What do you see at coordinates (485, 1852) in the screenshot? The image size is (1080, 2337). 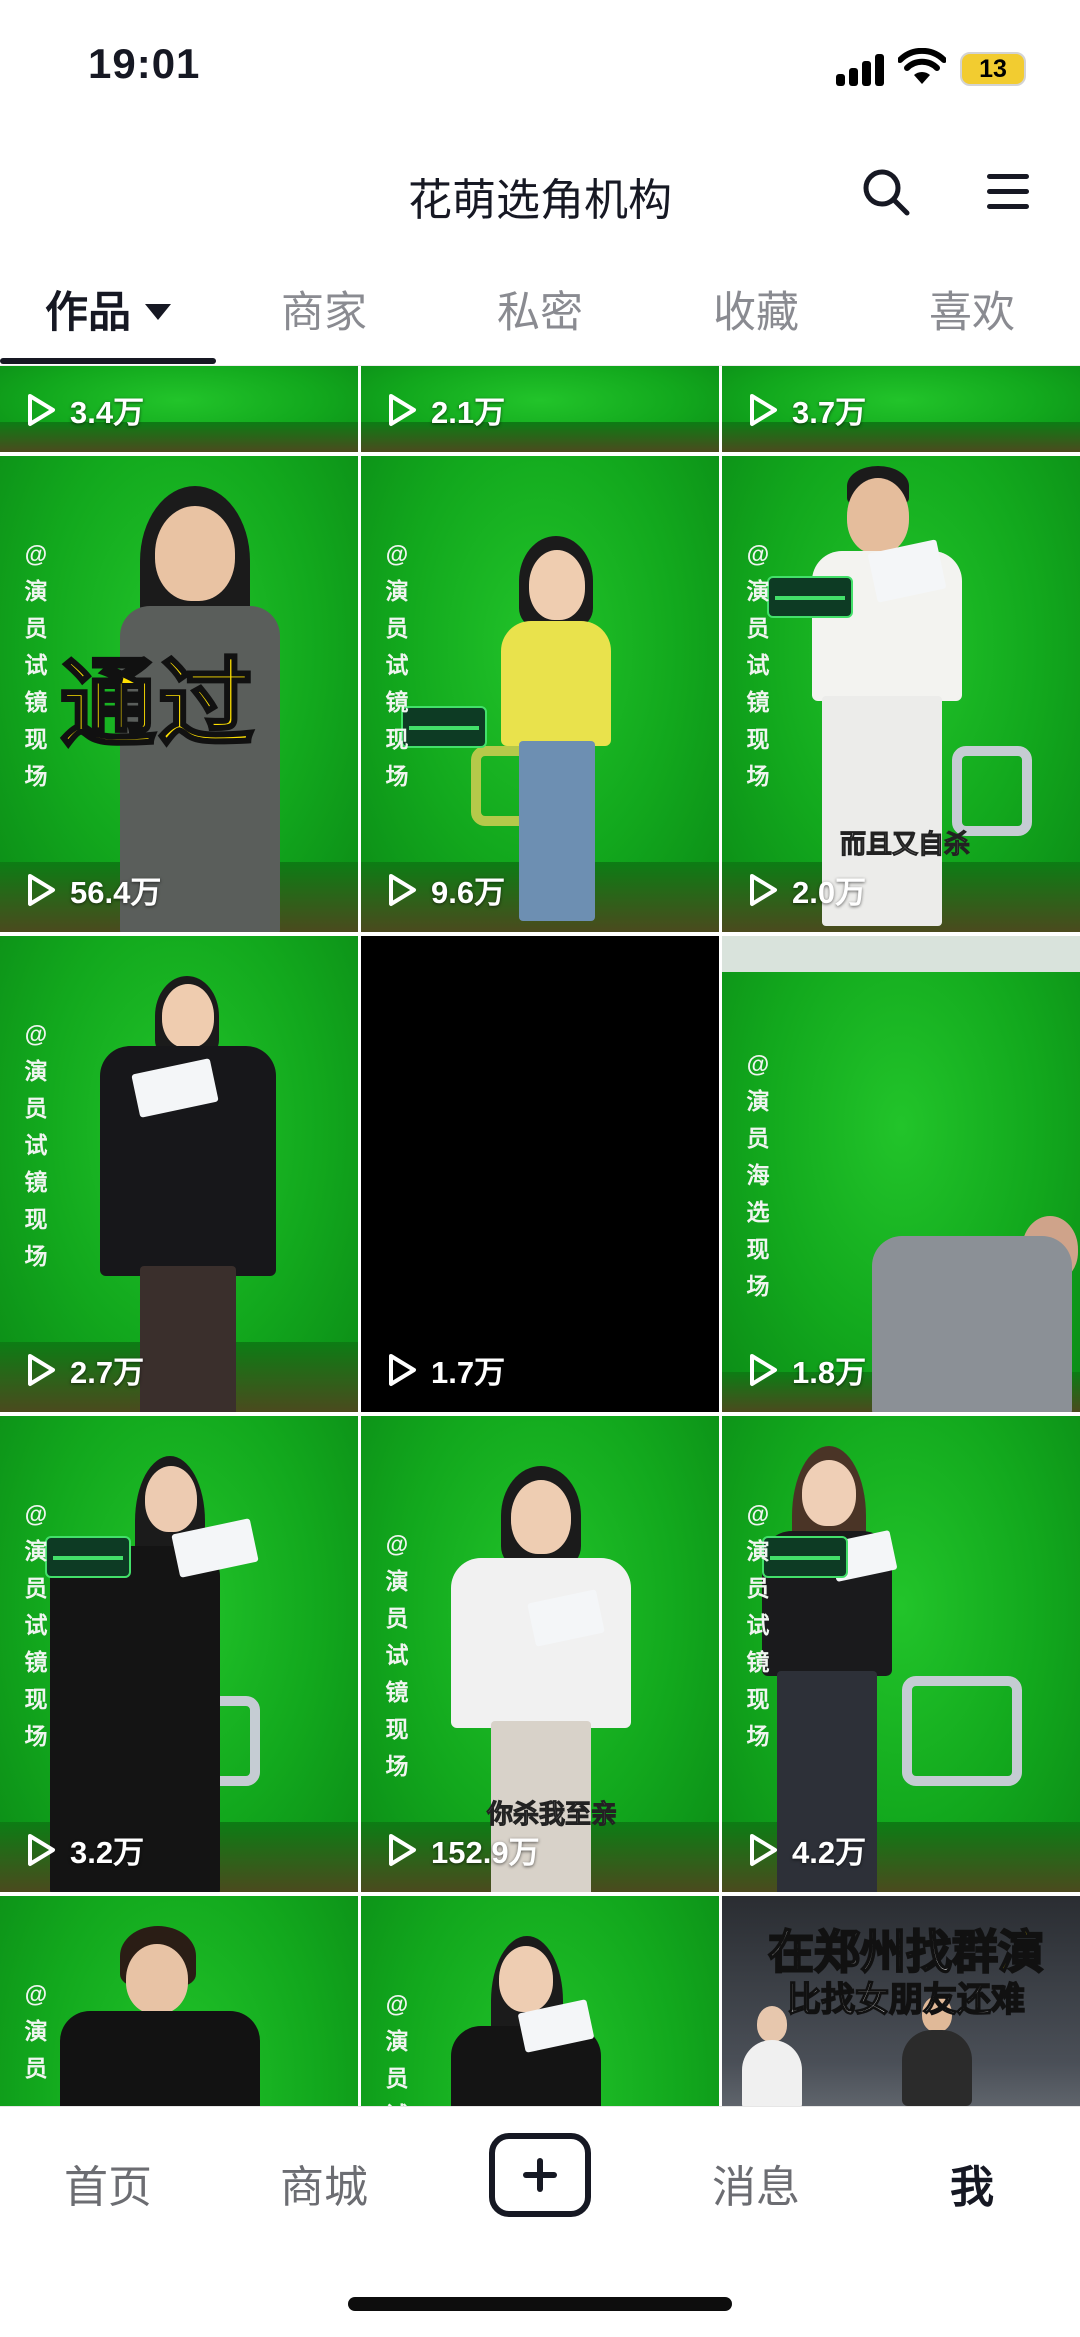 I see `view-count-text: 152.9万` at bounding box center [485, 1852].